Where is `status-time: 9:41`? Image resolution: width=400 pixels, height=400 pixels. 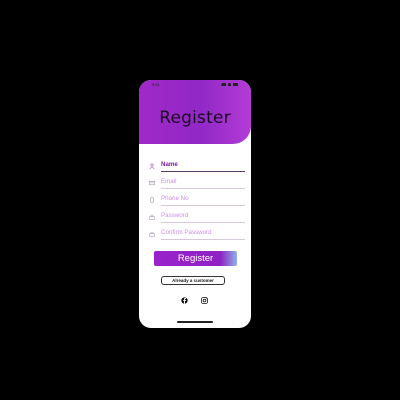
status-time: 9:41 is located at coordinates (156, 84).